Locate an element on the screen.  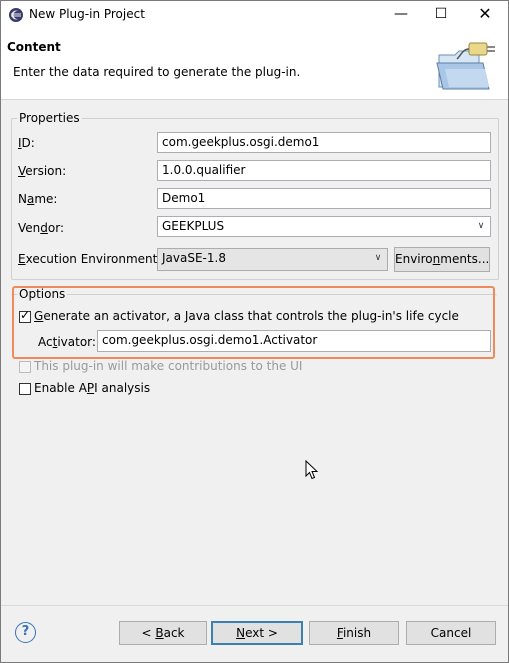
help-icon: ? is located at coordinates (25, 632).